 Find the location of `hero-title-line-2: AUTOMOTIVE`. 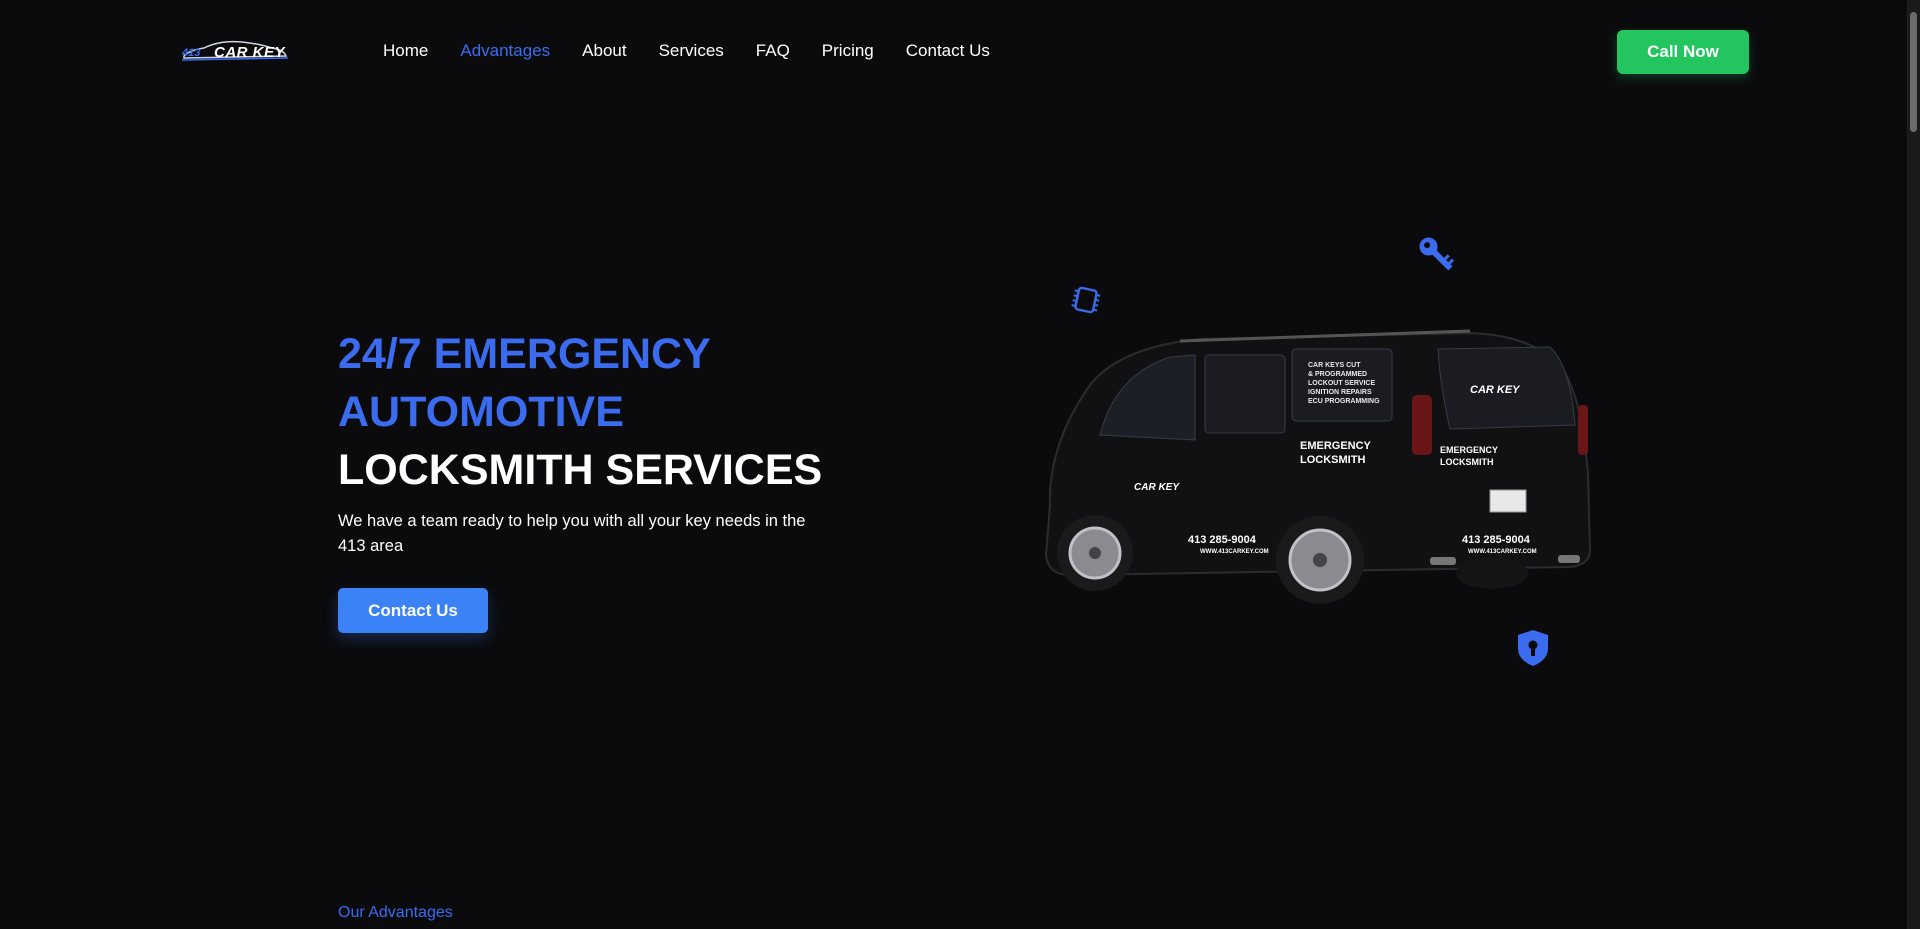

hero-title-line-2: AUTOMOTIVE is located at coordinates (481, 412).